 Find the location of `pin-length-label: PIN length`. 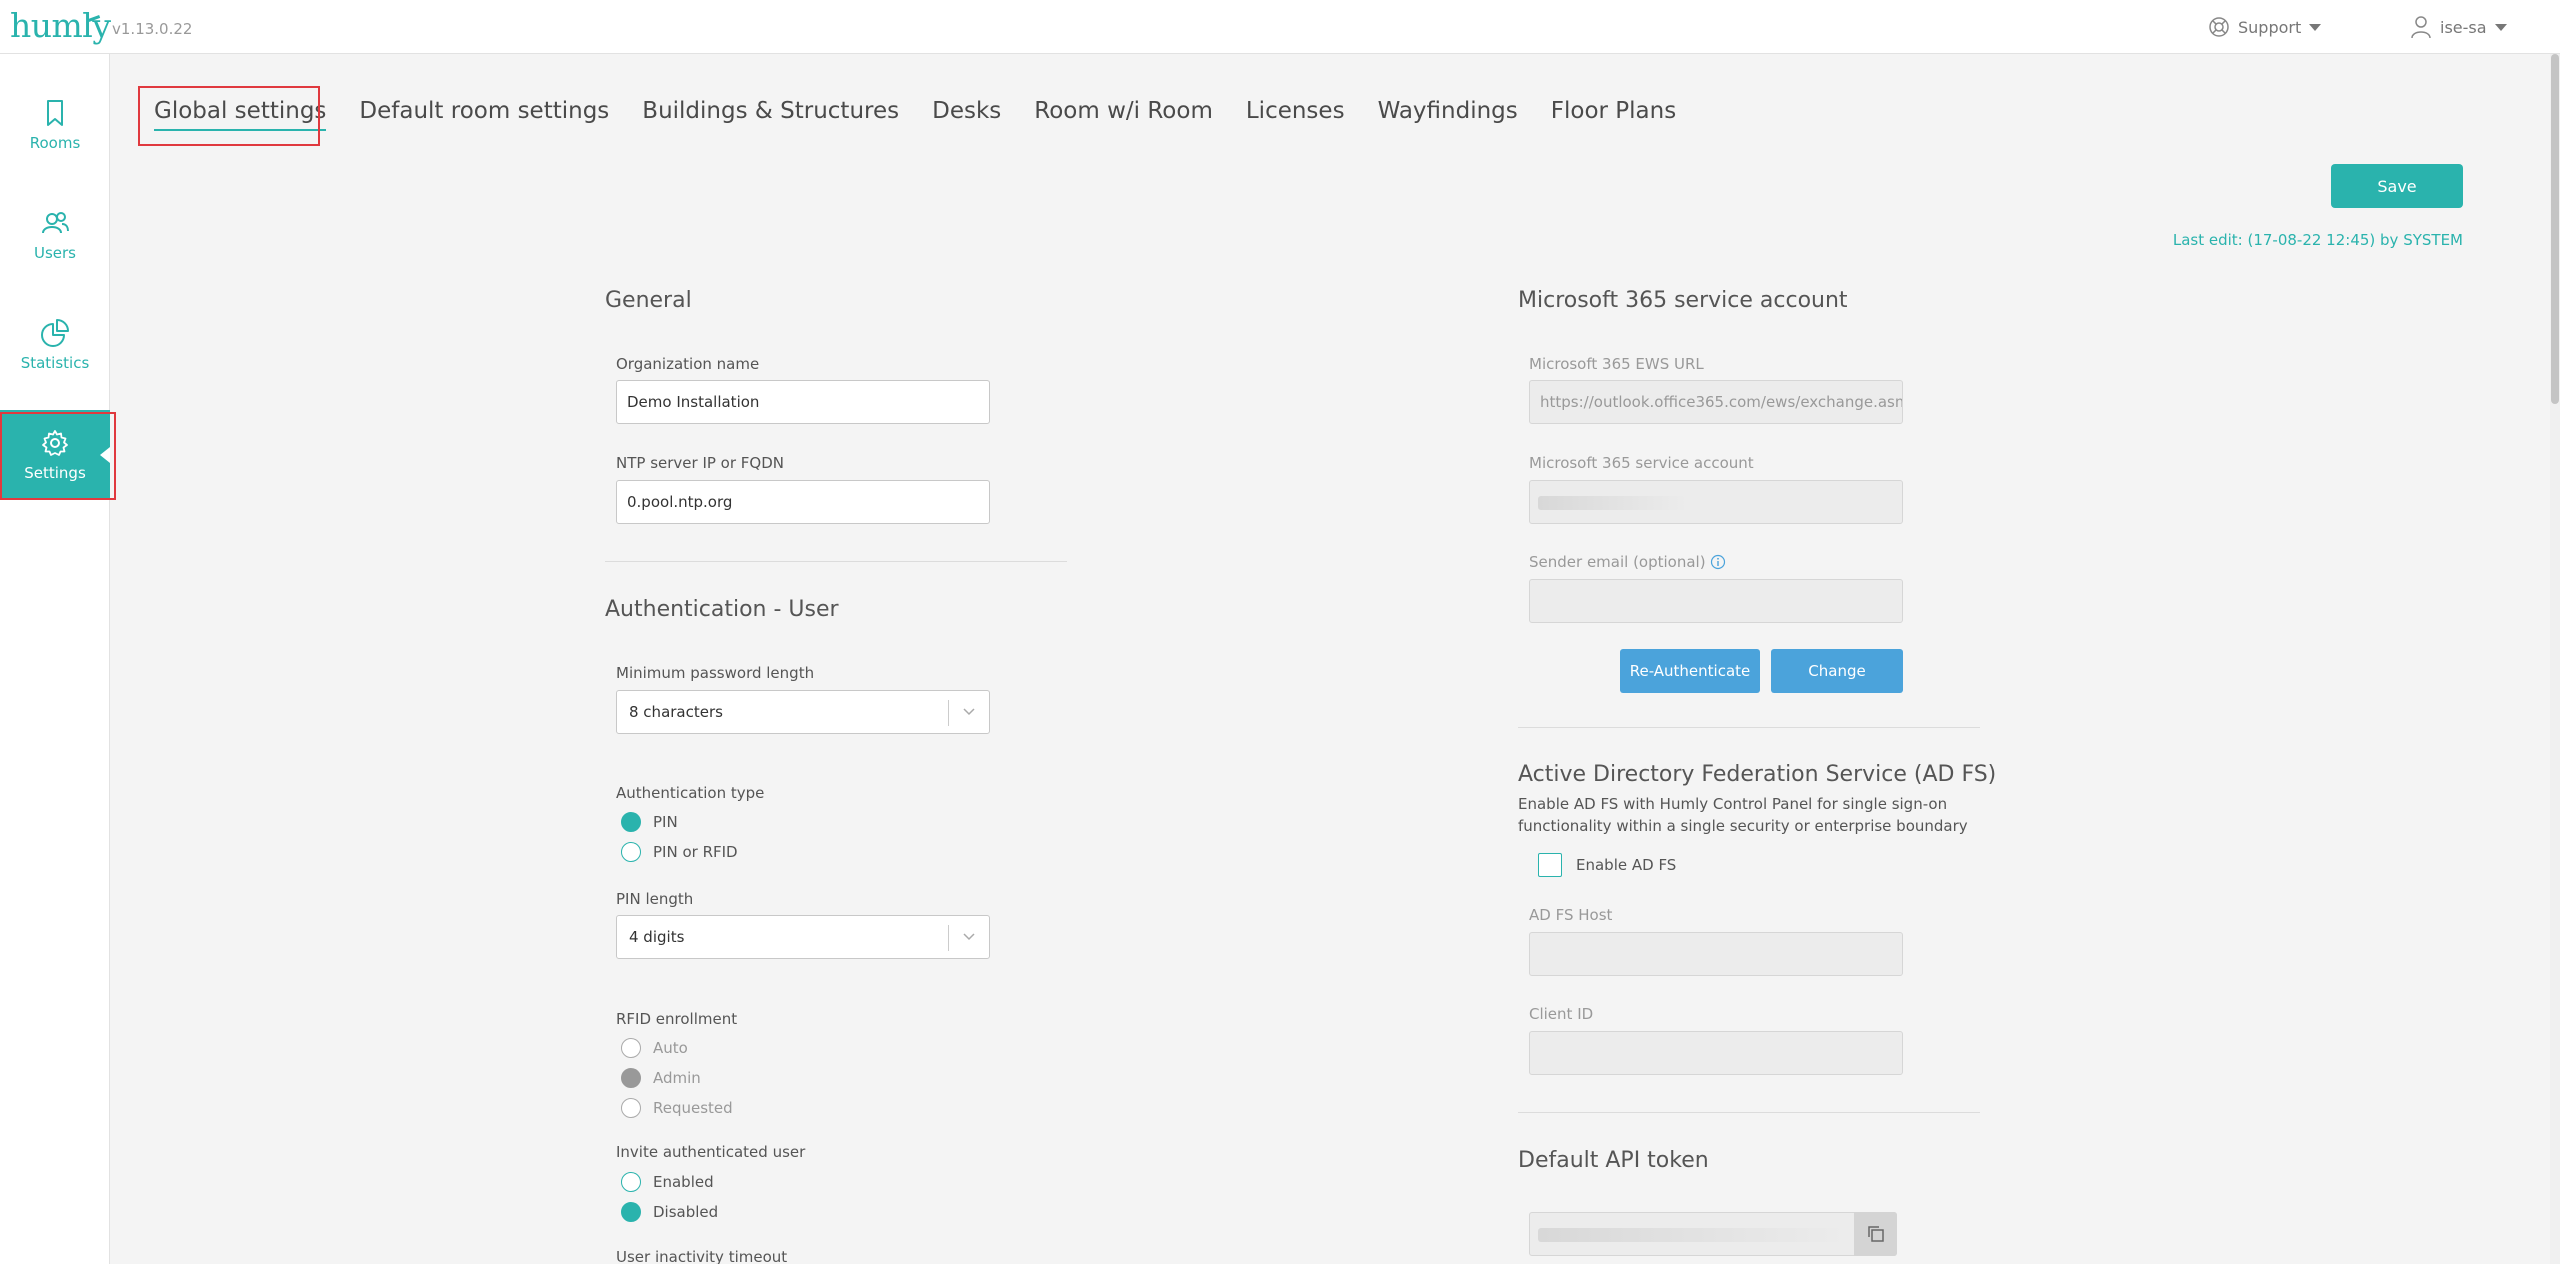

pin-length-label: PIN length is located at coordinates (655, 899).